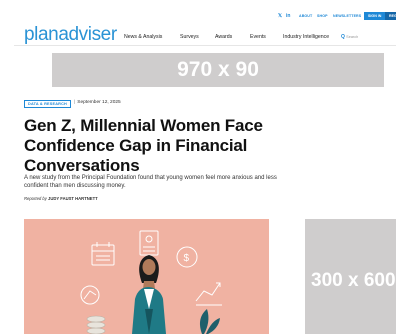 The height and width of the screenshot is (334, 396). What do you see at coordinates (35, 198) in the screenshot?
I see `byline-prefix: Reported by` at bounding box center [35, 198].